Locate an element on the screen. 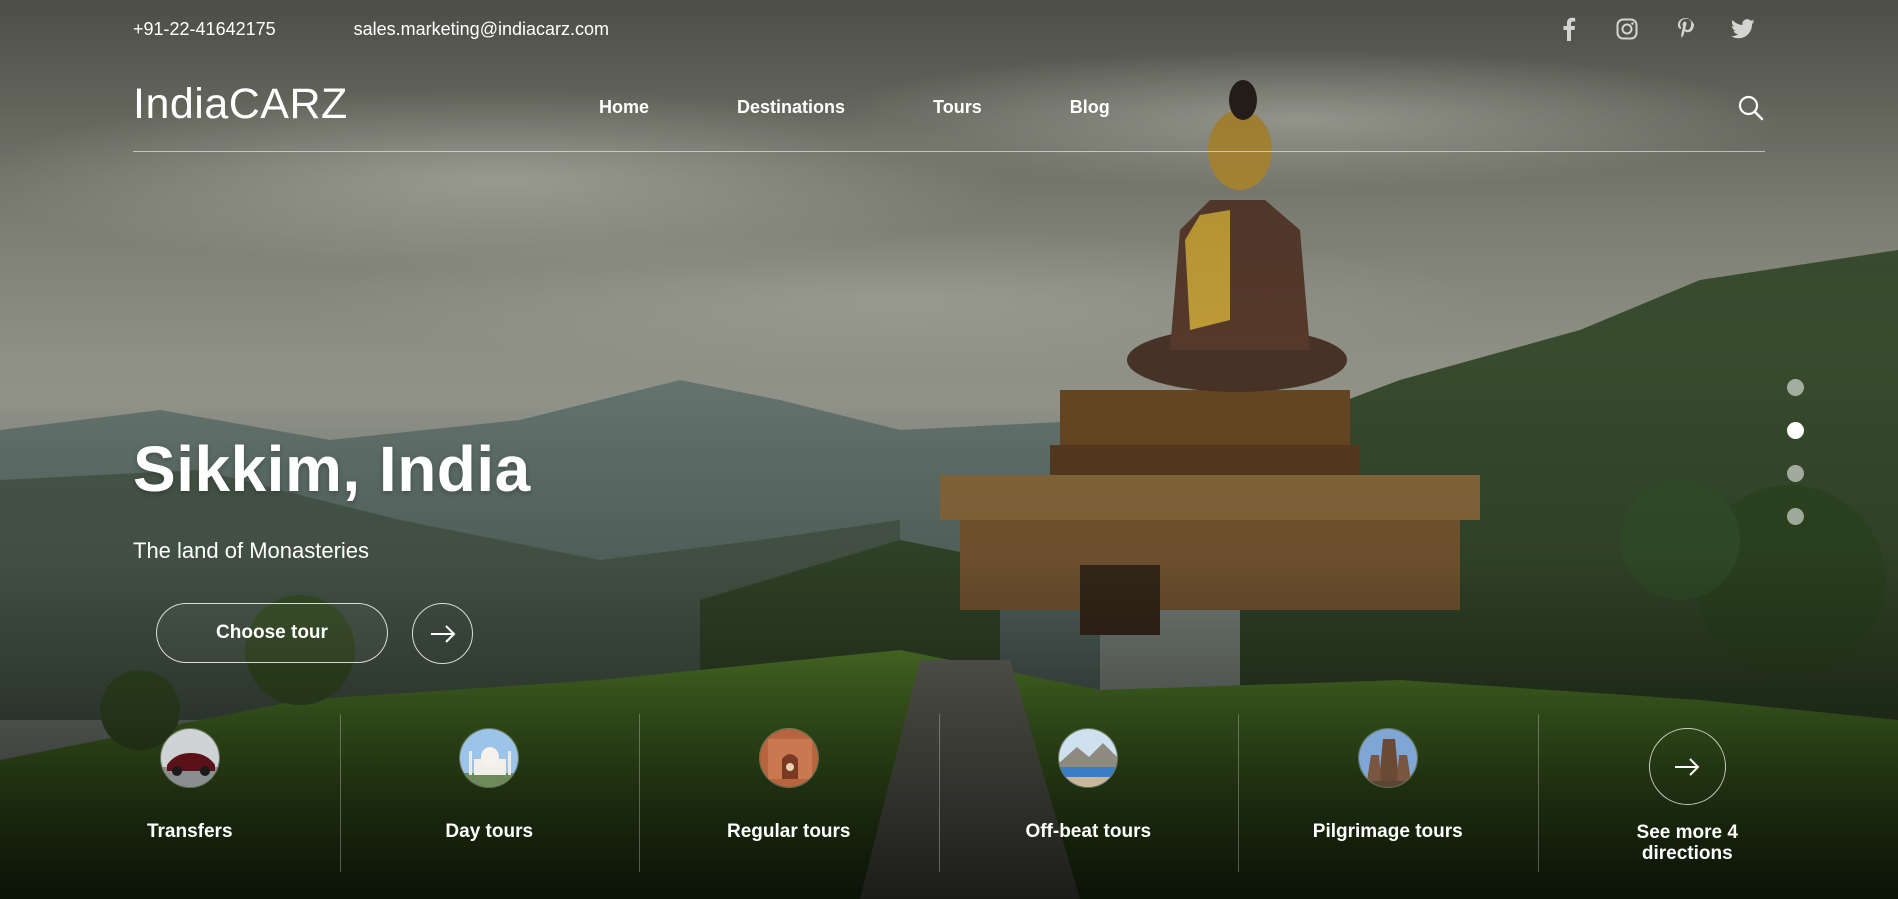  main-nav: Home Destinations Tours Blog is located at coordinates (898, 107).